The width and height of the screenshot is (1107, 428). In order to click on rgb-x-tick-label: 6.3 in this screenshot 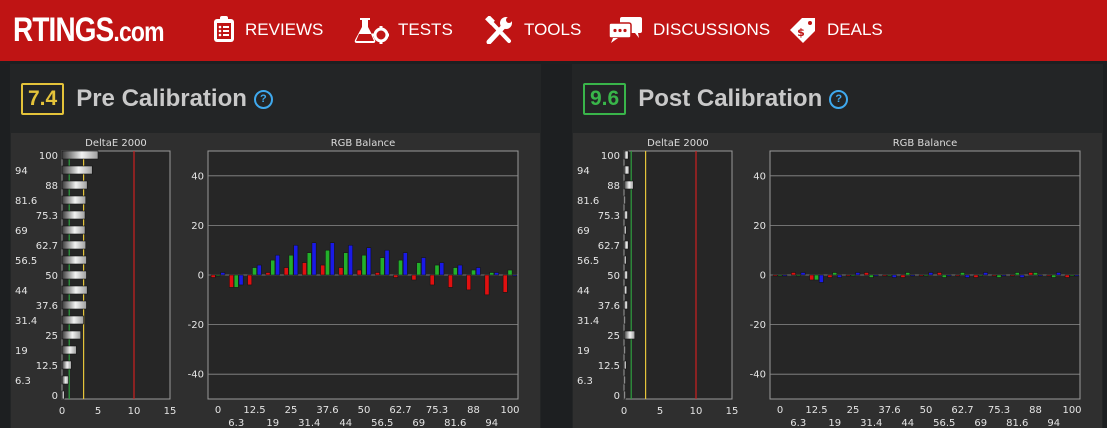, I will do `click(798, 423)`.